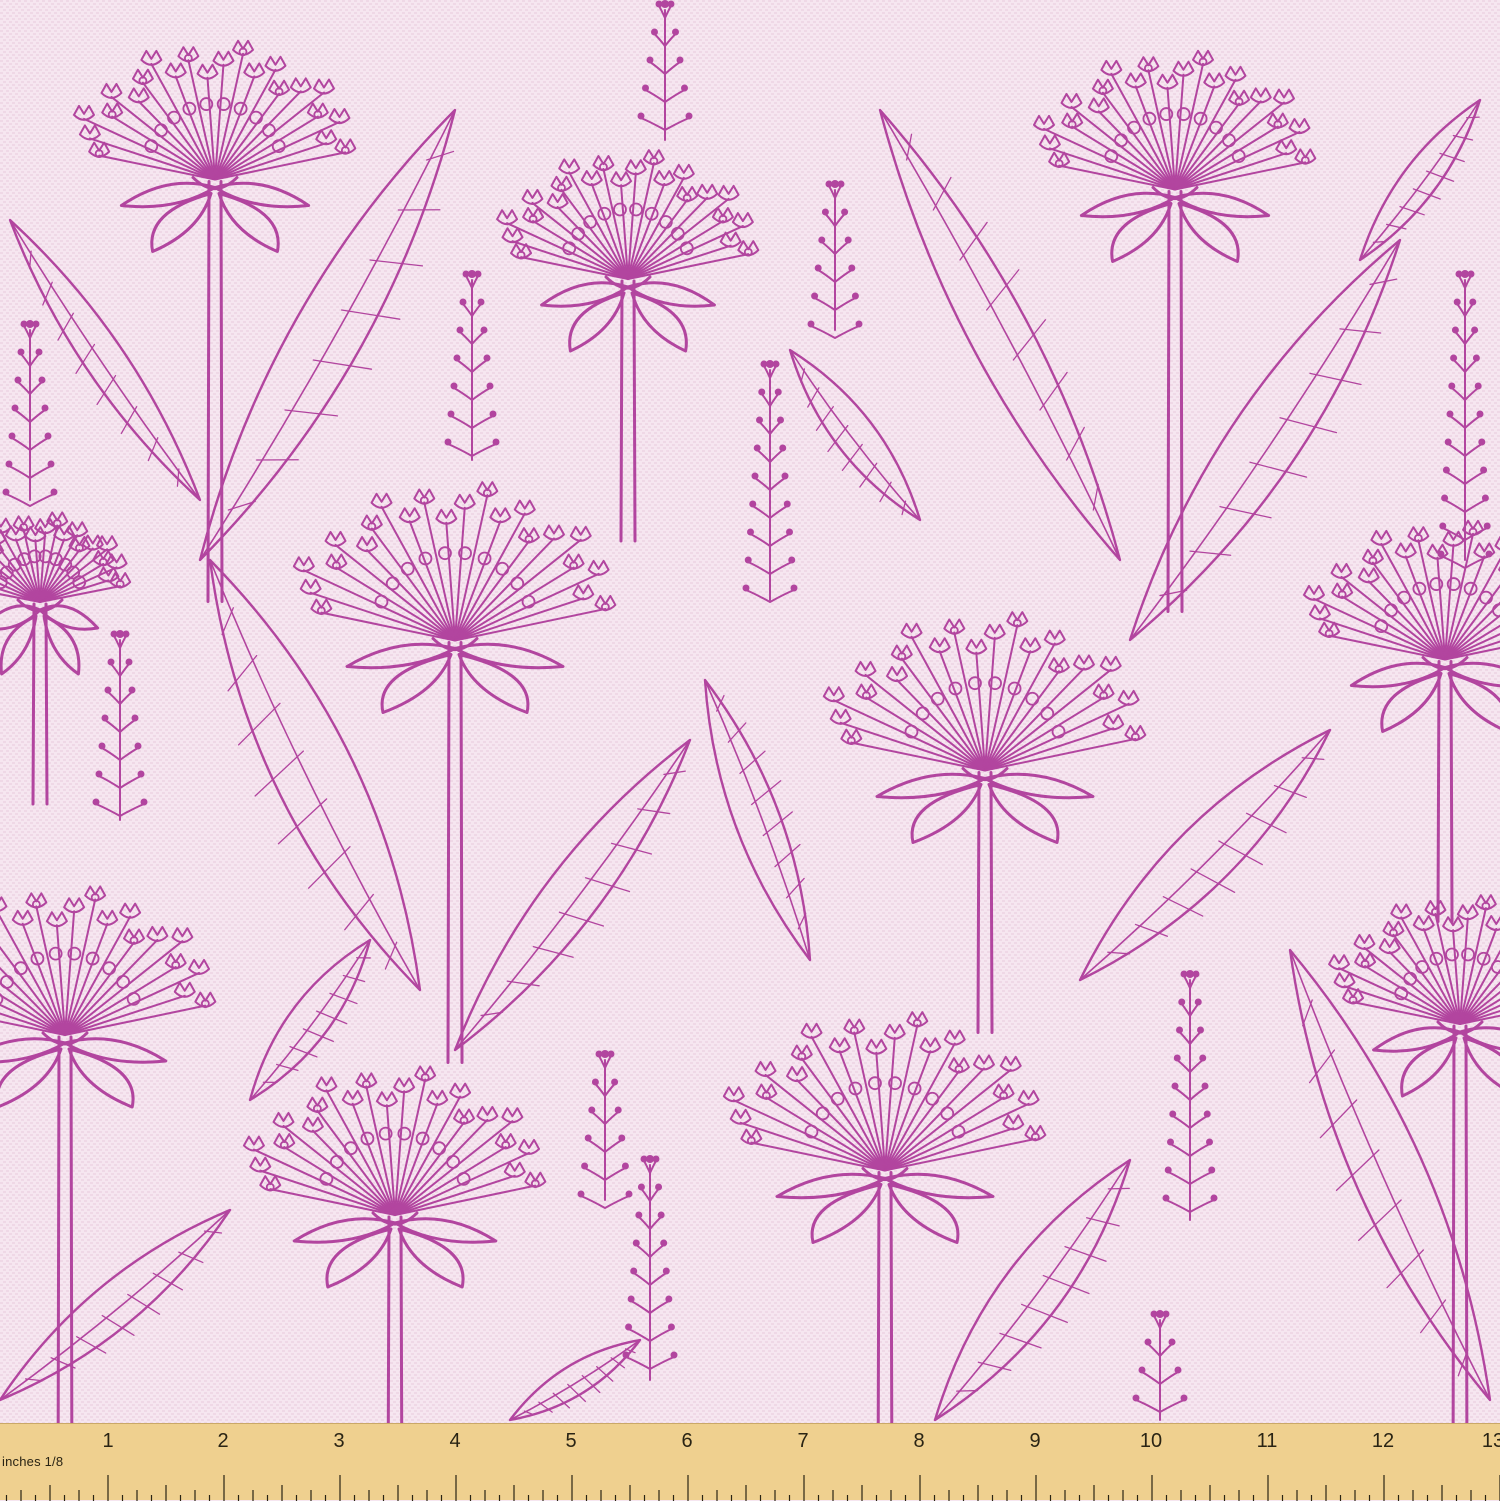 This screenshot has height=1501, width=1500. What do you see at coordinates (1151, 1441) in the screenshot?
I see `ruler-number: 10` at bounding box center [1151, 1441].